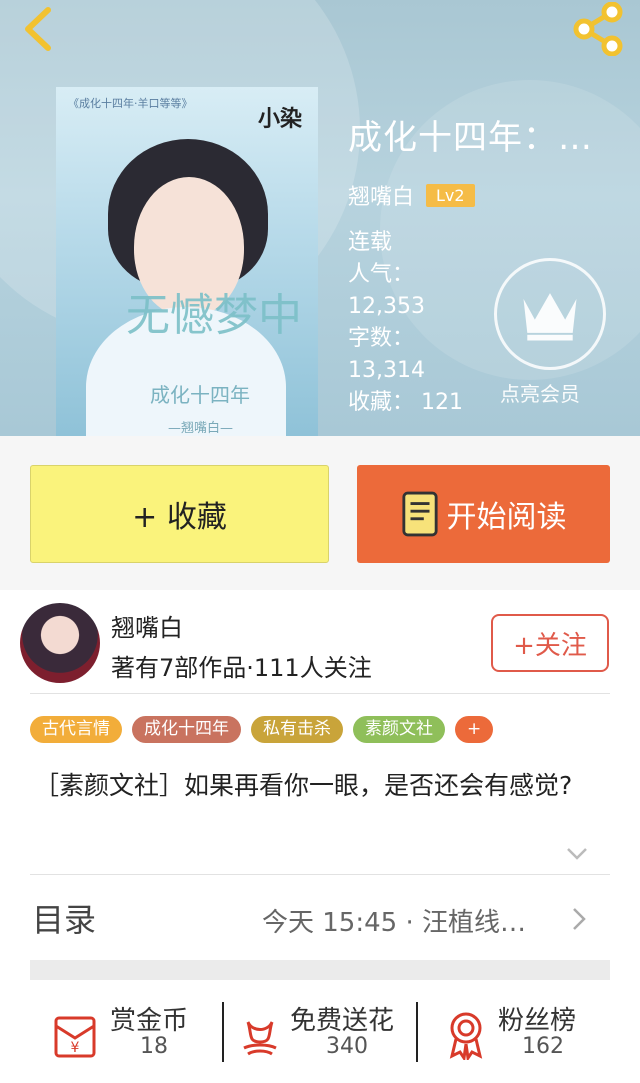 The width and height of the screenshot is (640, 1083). Describe the element at coordinates (149, 1021) in the screenshot. I see `reward-coins-label: 赏金币` at that location.